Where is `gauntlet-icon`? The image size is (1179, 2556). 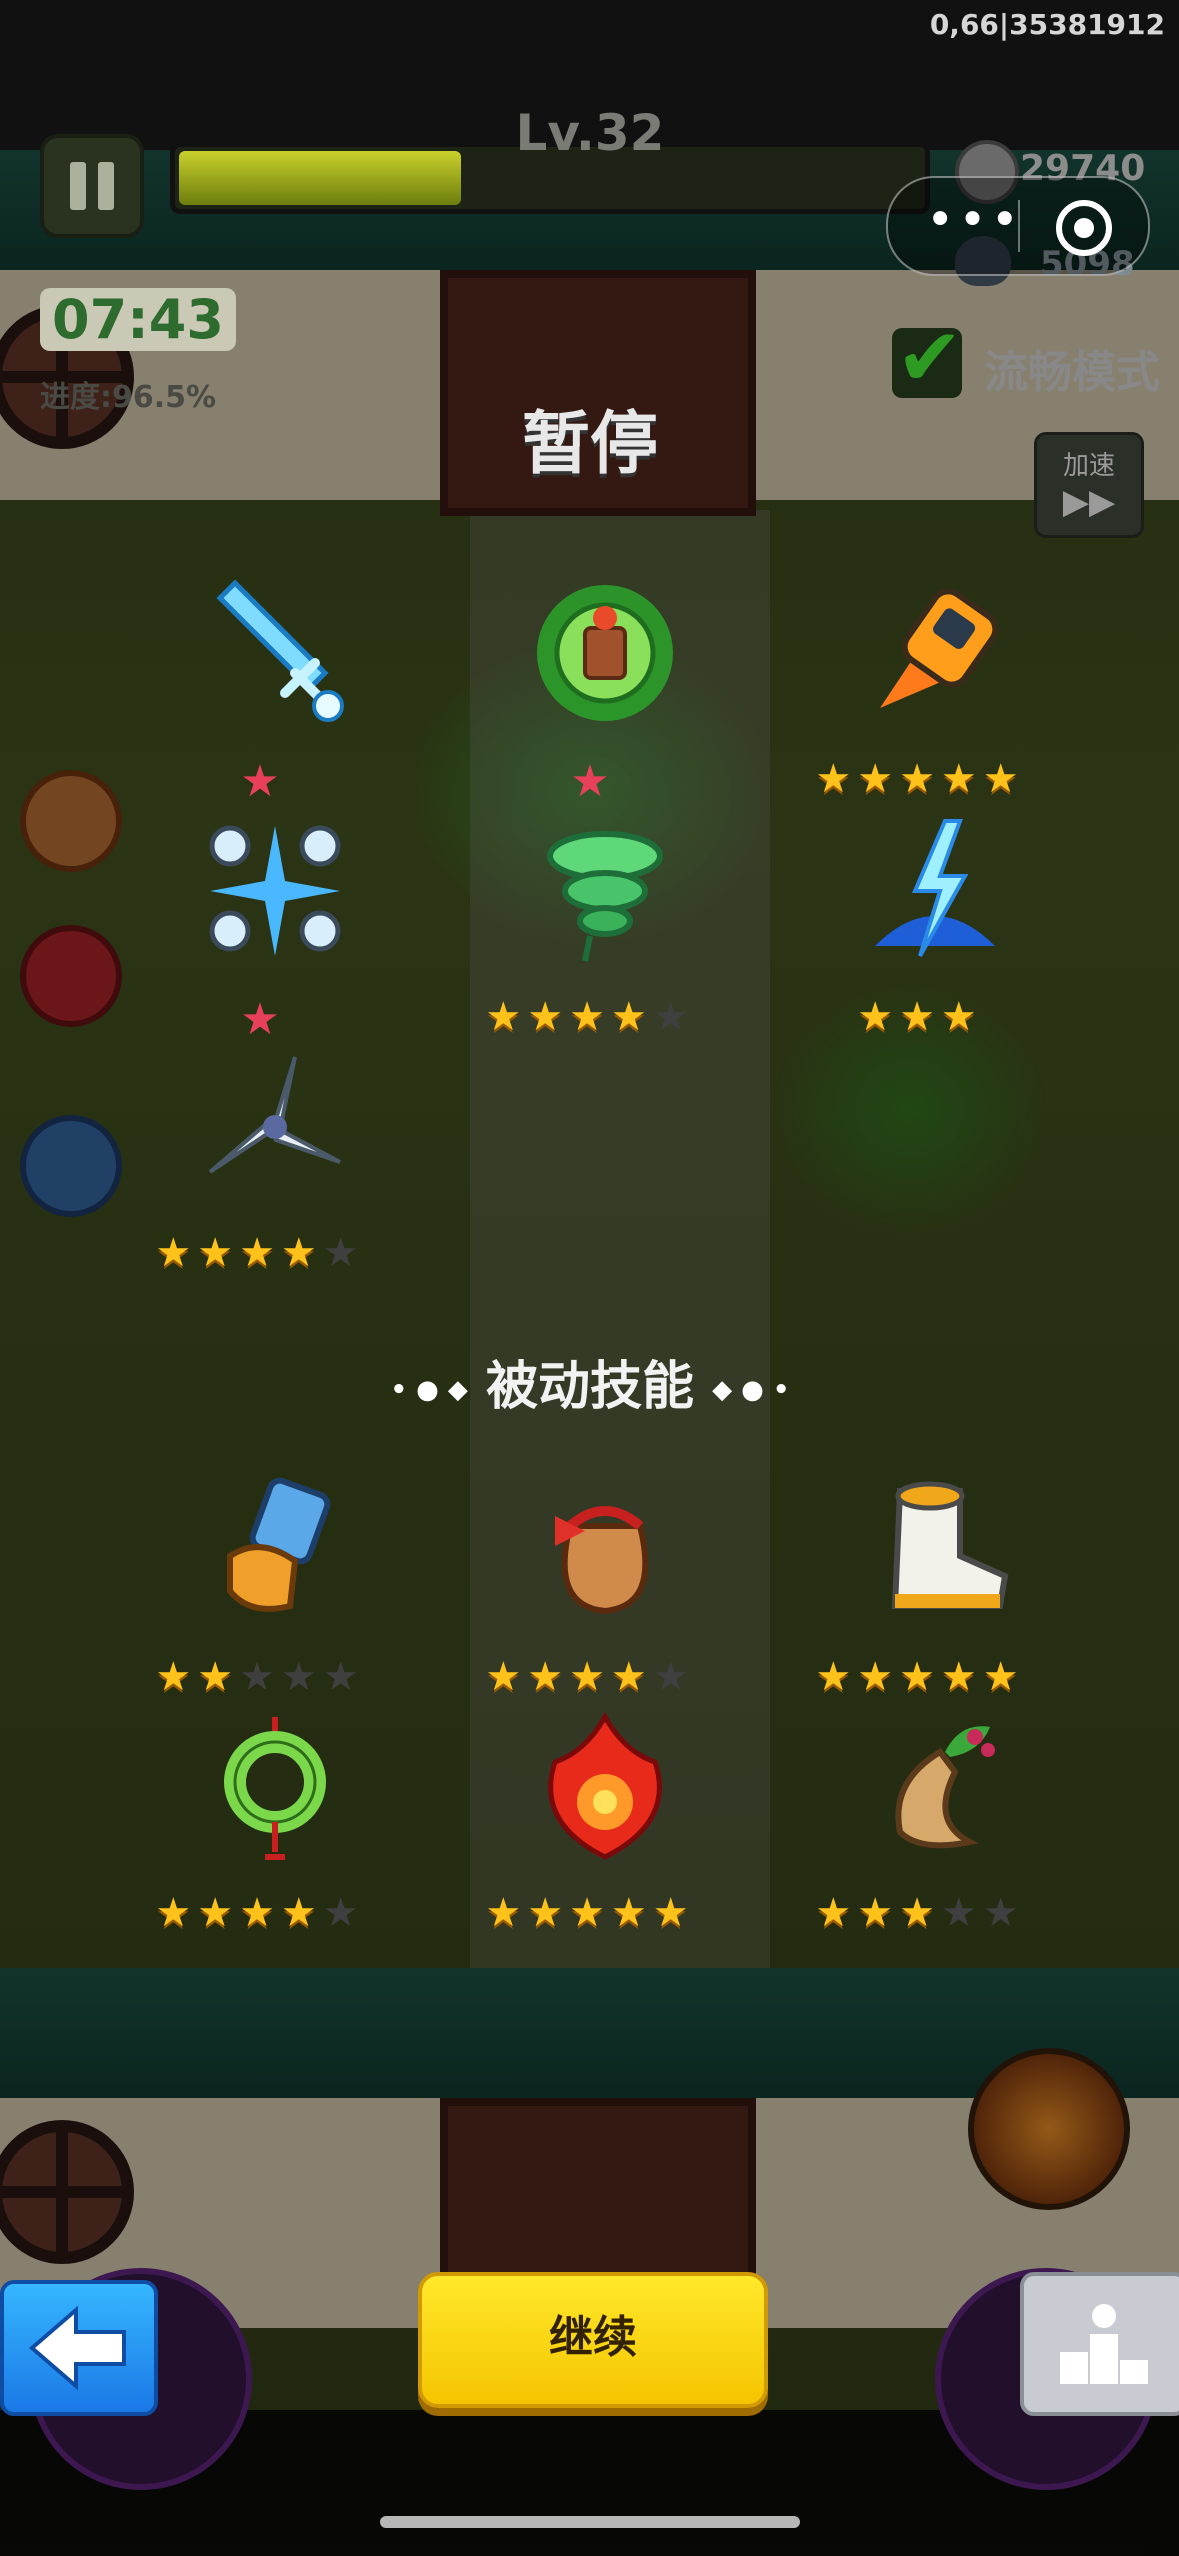
gauntlet-icon is located at coordinates (279, 1544).